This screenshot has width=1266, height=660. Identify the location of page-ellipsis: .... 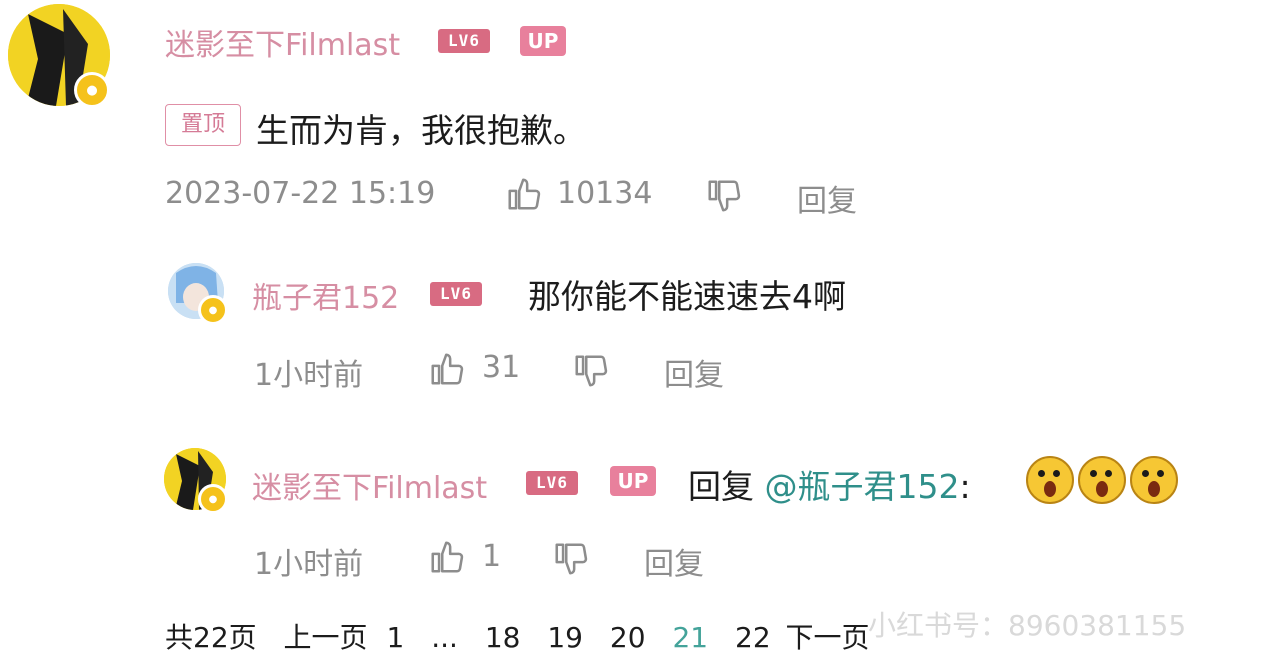
(444, 637).